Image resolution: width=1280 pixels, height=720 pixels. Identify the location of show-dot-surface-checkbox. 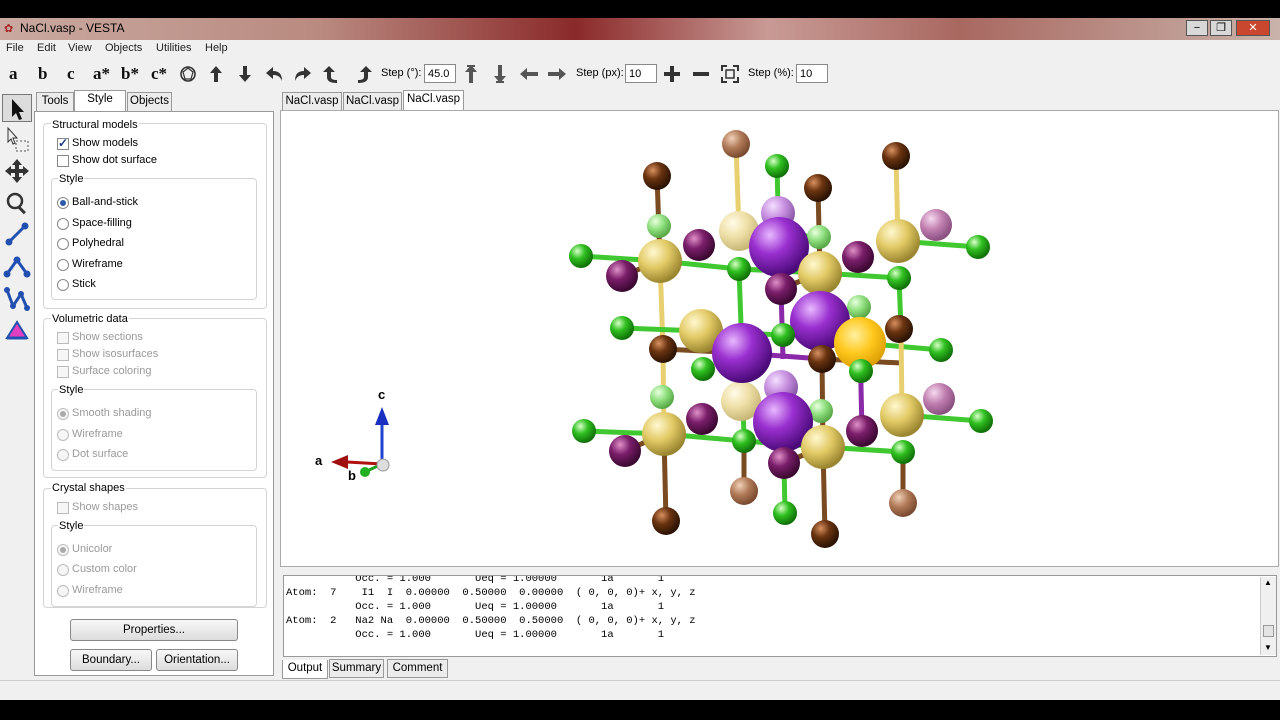
(63, 161).